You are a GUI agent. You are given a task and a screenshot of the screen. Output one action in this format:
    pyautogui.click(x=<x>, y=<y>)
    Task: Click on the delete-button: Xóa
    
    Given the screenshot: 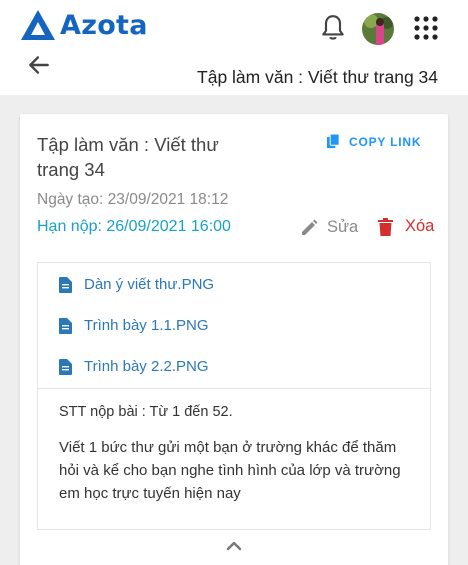 What is the action you would take?
    pyautogui.click(x=406, y=226)
    